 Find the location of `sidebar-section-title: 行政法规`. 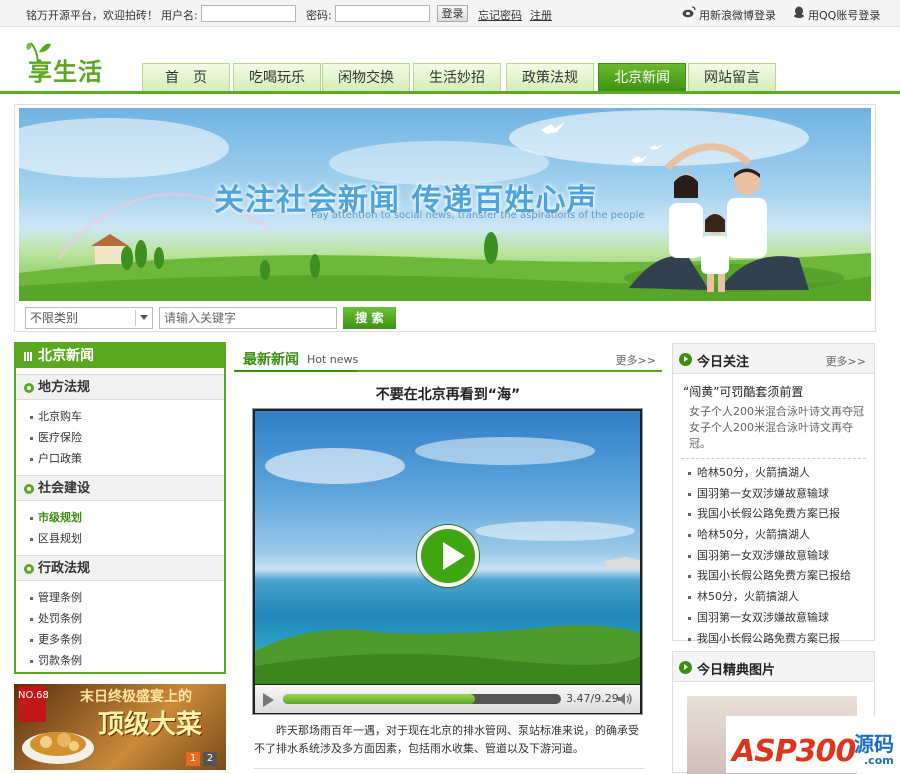

sidebar-section-title: 行政法规 is located at coordinates (64, 568).